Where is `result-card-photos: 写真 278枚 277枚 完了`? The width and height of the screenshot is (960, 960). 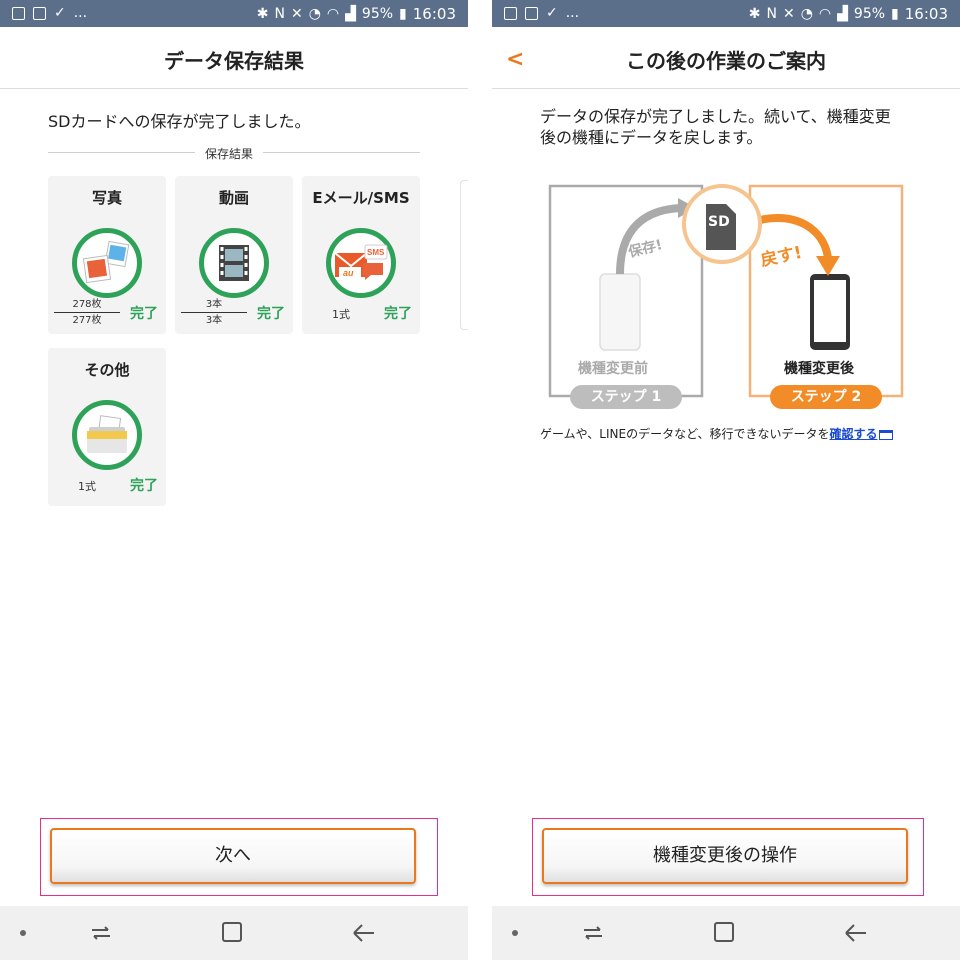
result-card-photos: 写真 278枚 277枚 完了 is located at coordinates (107, 255).